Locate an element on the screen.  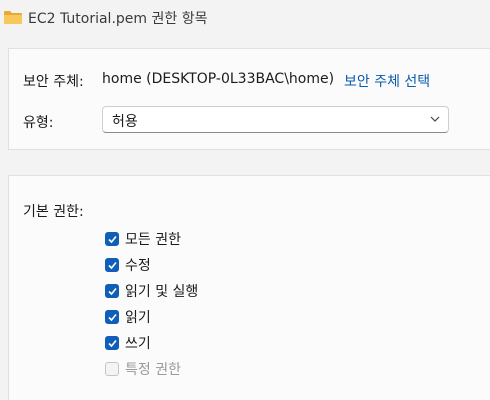
read-execute-checkbox is located at coordinates (112, 291).